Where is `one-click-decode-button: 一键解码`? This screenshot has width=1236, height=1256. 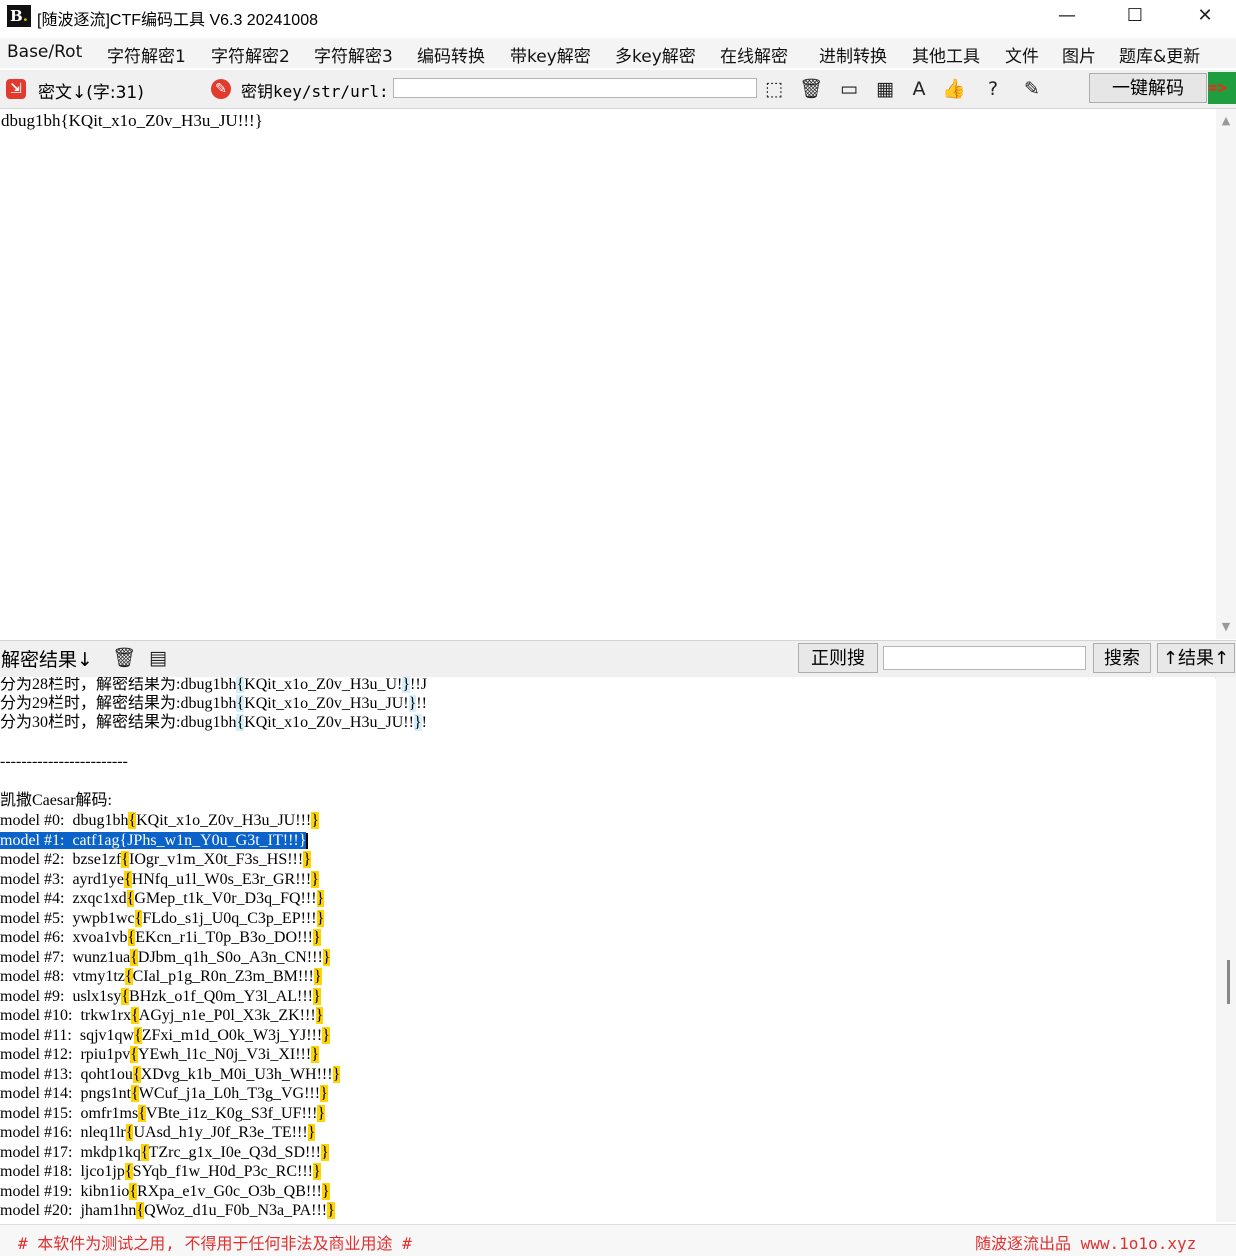
one-click-decode-button: 一键解码 is located at coordinates (1148, 88).